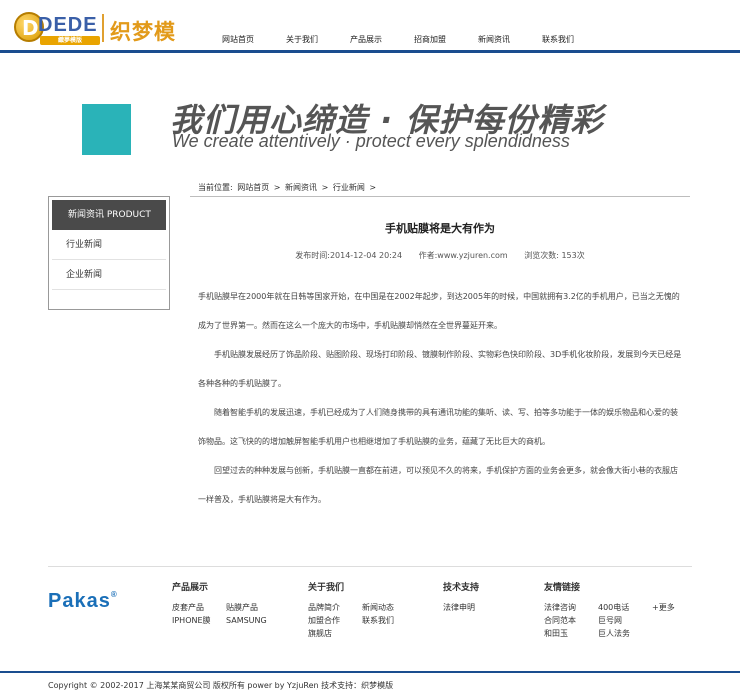 This screenshot has height=697, width=740. I want to click on footer-col-title: 产品展示, so click(190, 588).